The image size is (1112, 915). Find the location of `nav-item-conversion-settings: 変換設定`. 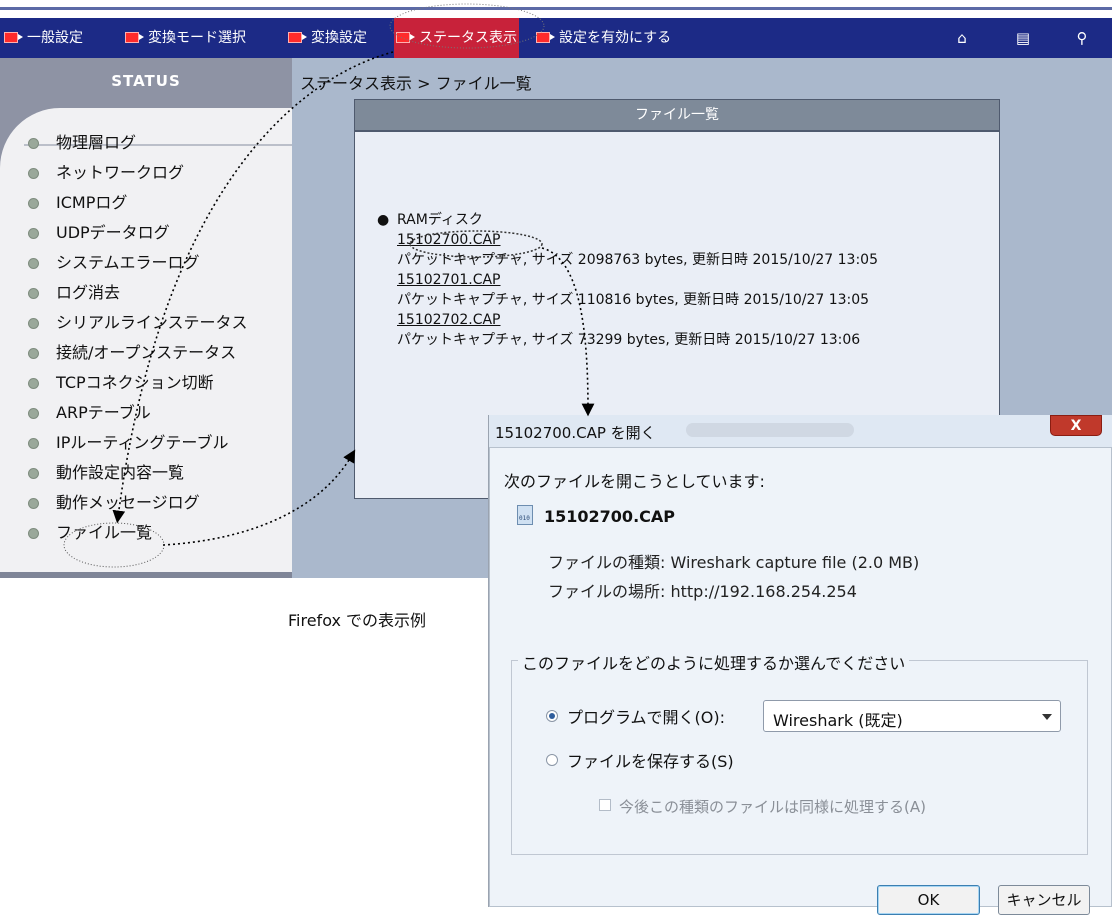

nav-item-conversion-settings: 変換設定 is located at coordinates (327, 38).